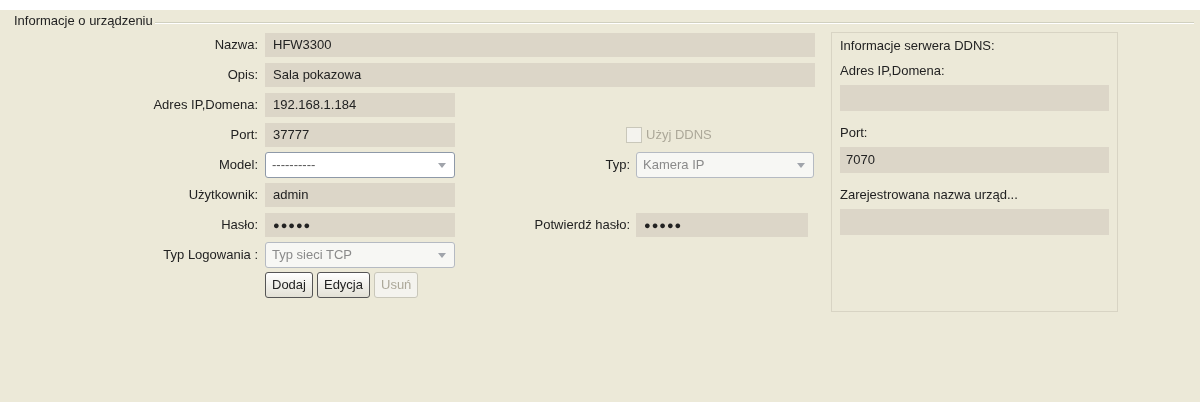  Describe the element at coordinates (918, 46) in the screenshot. I see `panel-title: Informacje serwera DDNS:` at that location.